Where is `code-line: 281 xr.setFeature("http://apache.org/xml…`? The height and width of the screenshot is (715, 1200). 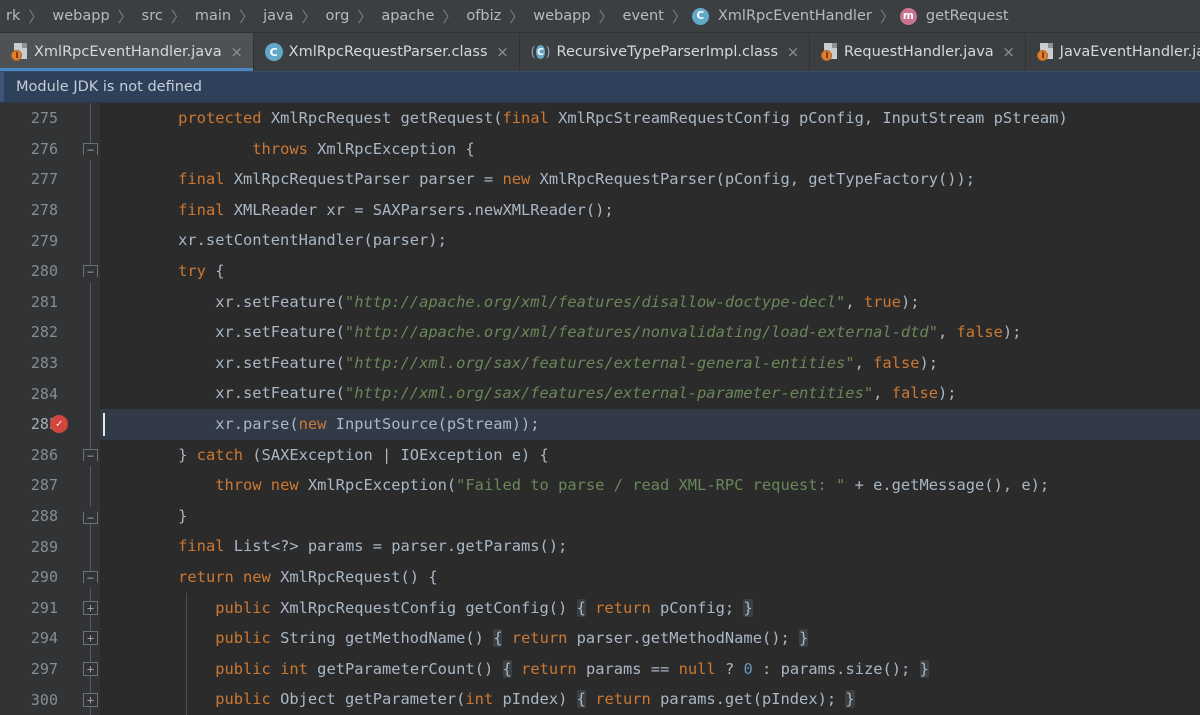
code-line: 281 xr.setFeature("http://apache.org/xml… is located at coordinates (600, 302).